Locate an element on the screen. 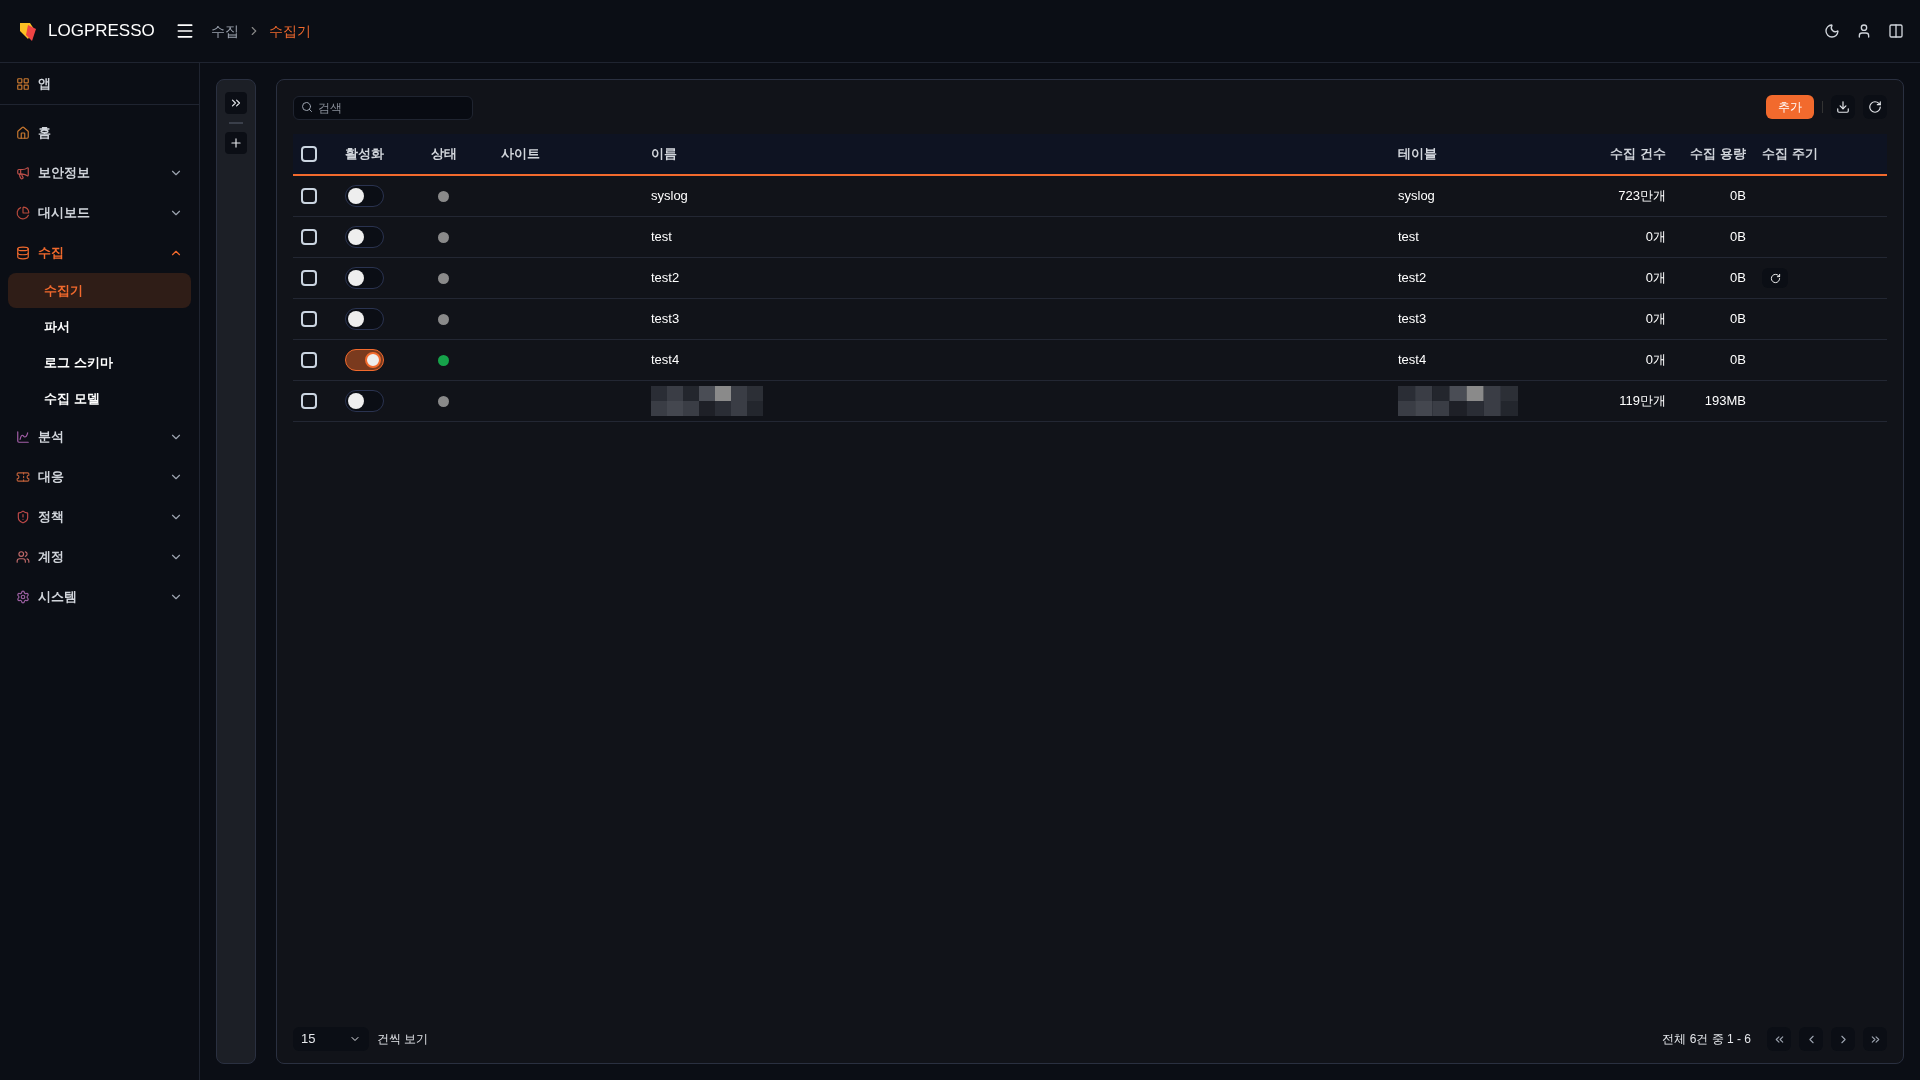 This screenshot has height=1080, width=1920. layout-button is located at coordinates (1896, 31).